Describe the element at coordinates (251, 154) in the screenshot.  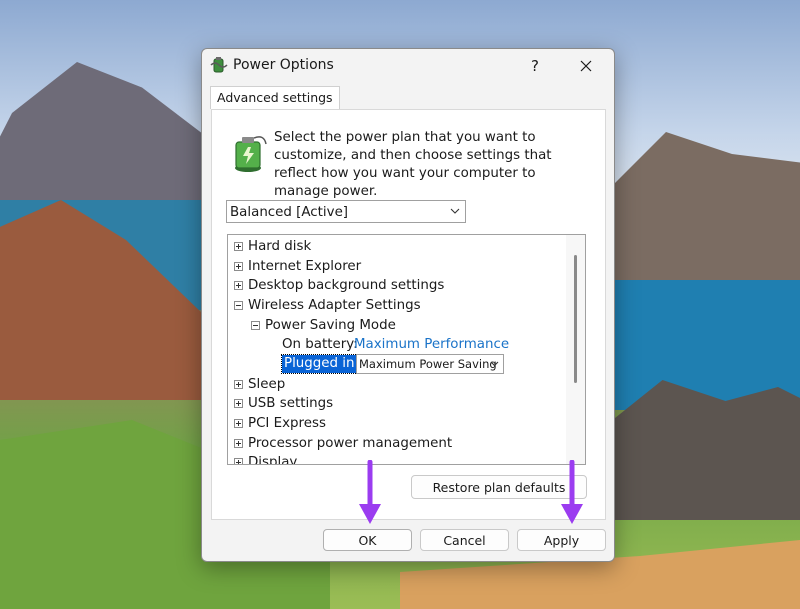
I see `battery-icon` at that location.